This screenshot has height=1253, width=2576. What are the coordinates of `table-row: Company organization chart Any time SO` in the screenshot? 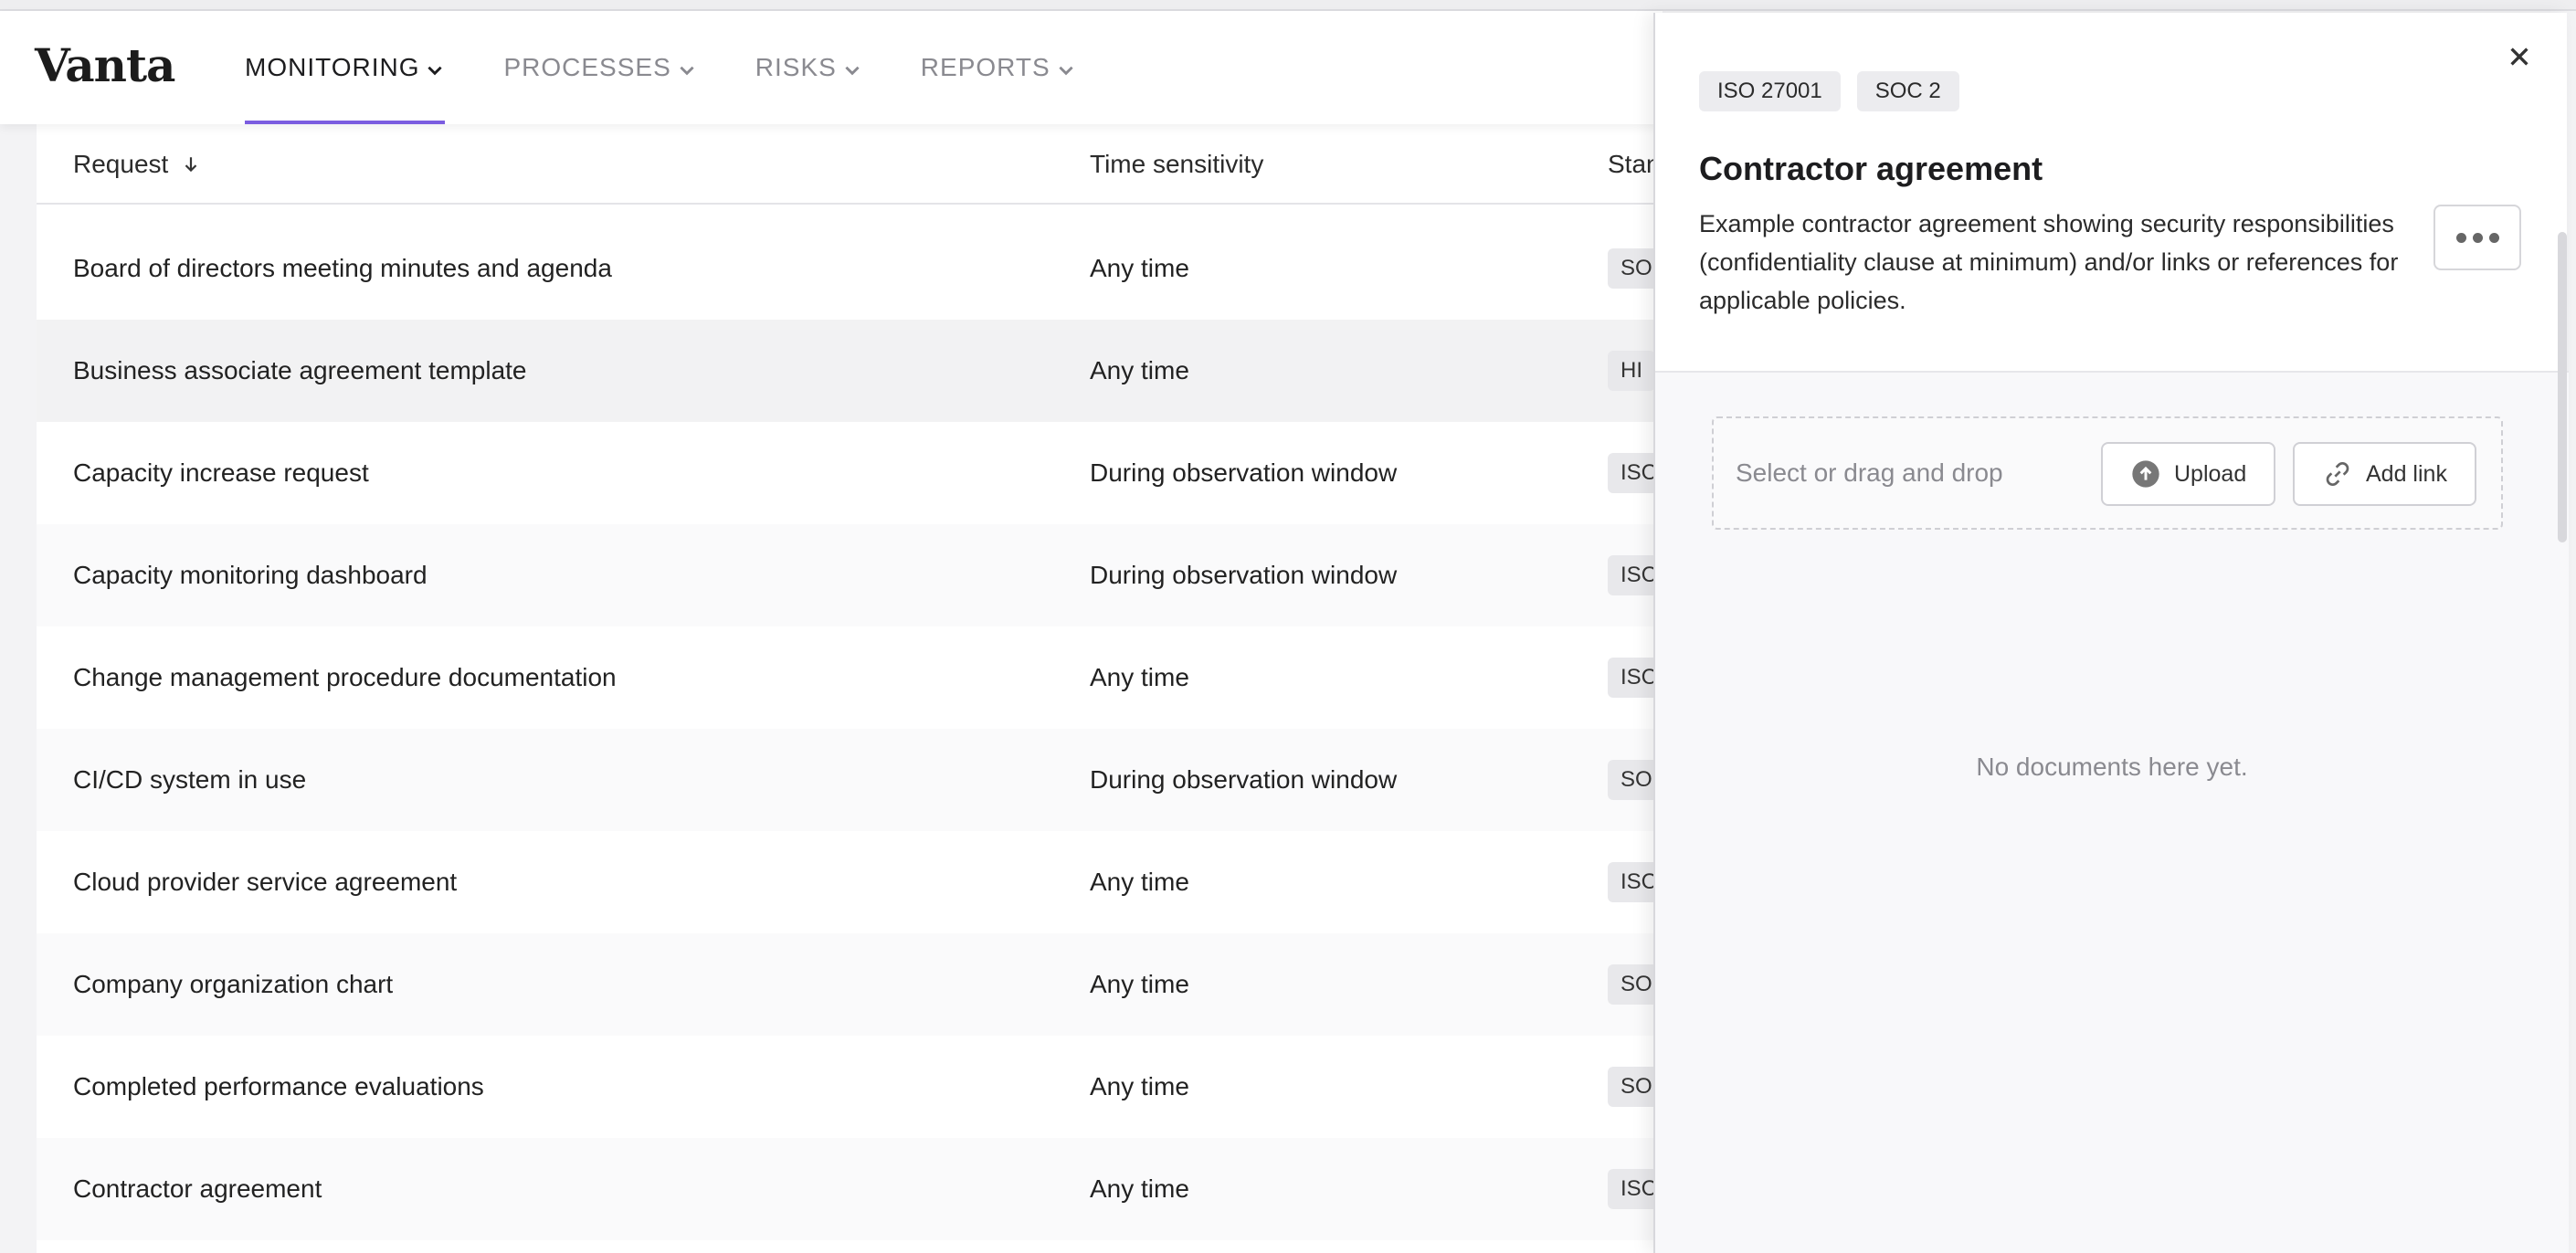 It's located at (851, 984).